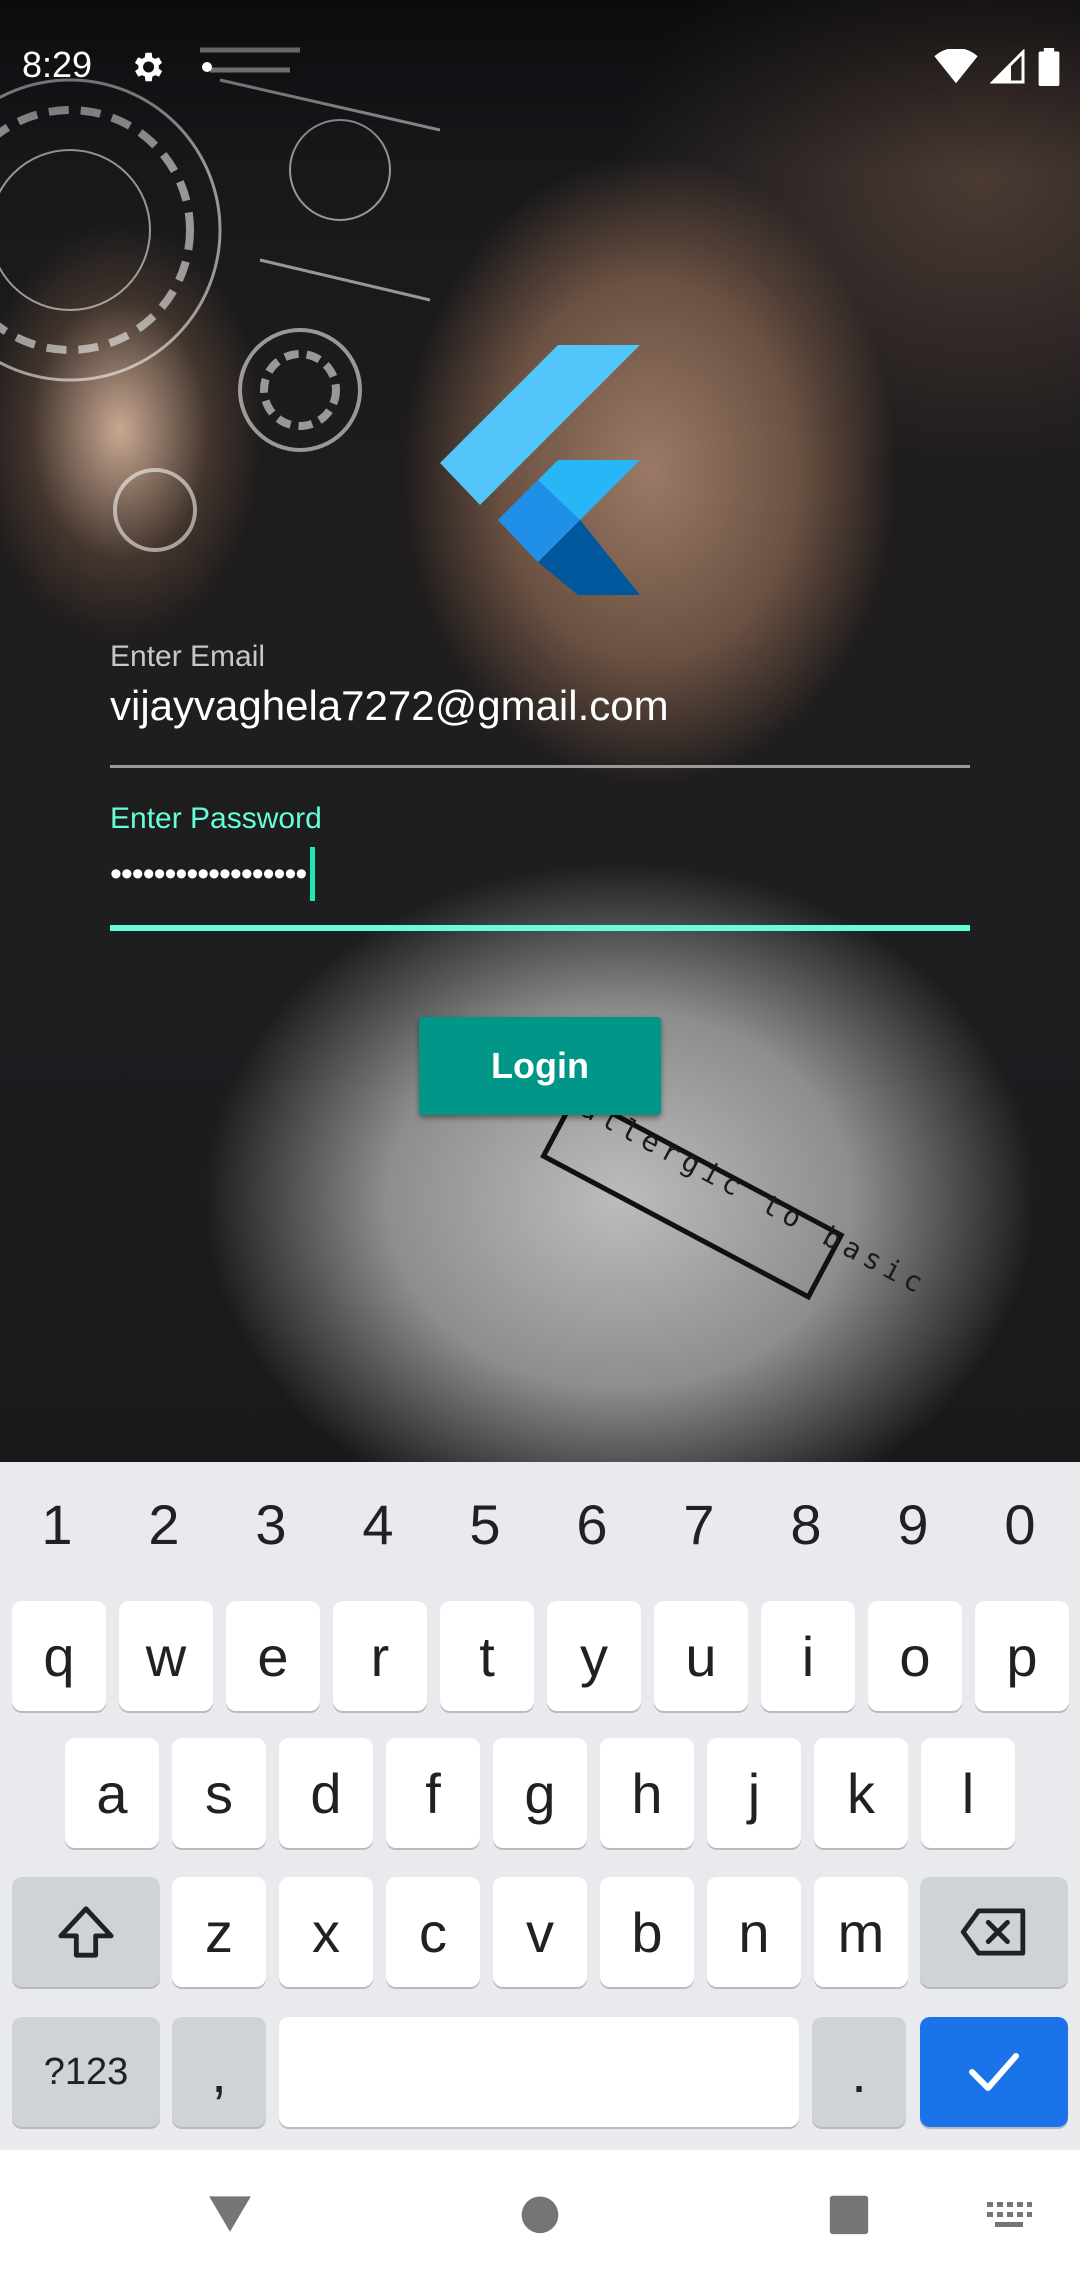 The height and width of the screenshot is (2280, 1080). What do you see at coordinates (540, 1526) in the screenshot?
I see `keyboard-number-row: 1 2 3 4 5 6 7 8 9 0` at bounding box center [540, 1526].